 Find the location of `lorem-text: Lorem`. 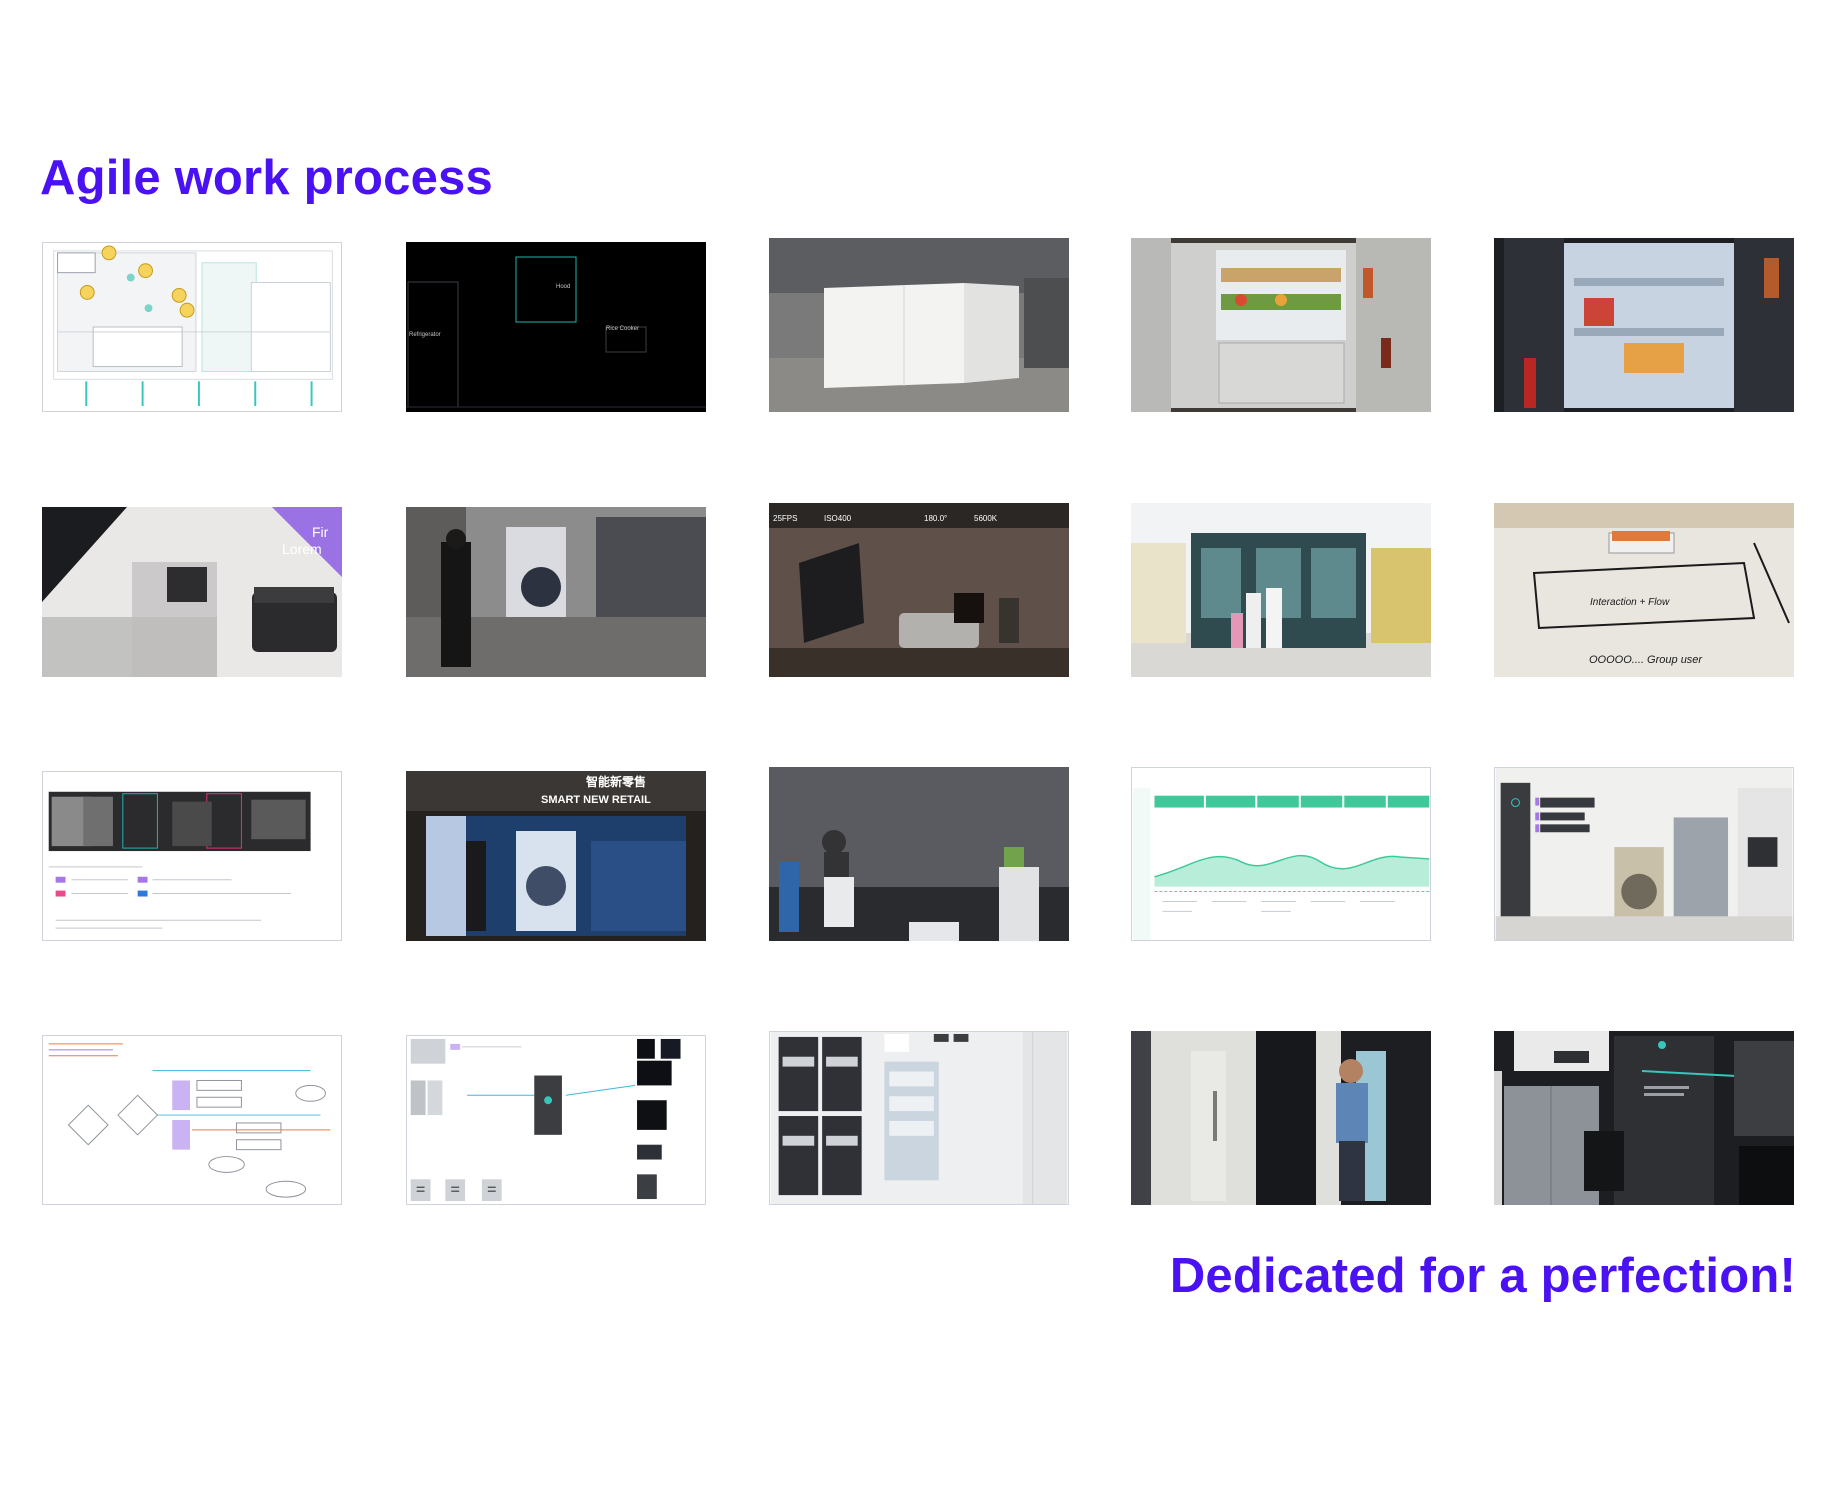

lorem-text: Lorem is located at coordinates (302, 549).